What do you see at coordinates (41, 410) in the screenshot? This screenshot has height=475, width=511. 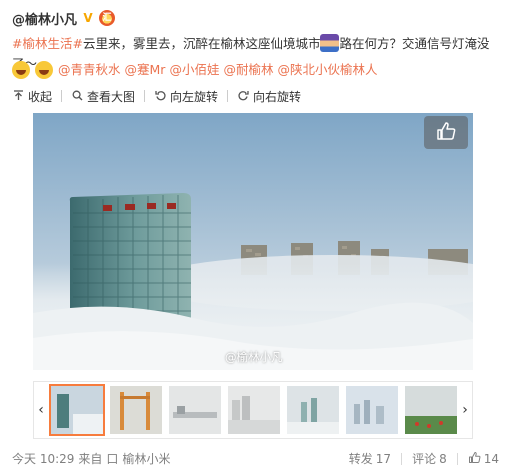 I see `prev-thumbnails-arrow: ‹` at bounding box center [41, 410].